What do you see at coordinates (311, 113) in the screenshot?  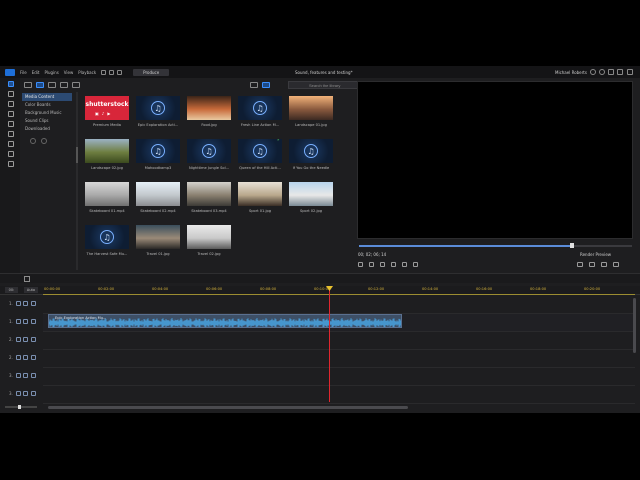 I see `media-tile: Landscape 01.jpg` at bounding box center [311, 113].